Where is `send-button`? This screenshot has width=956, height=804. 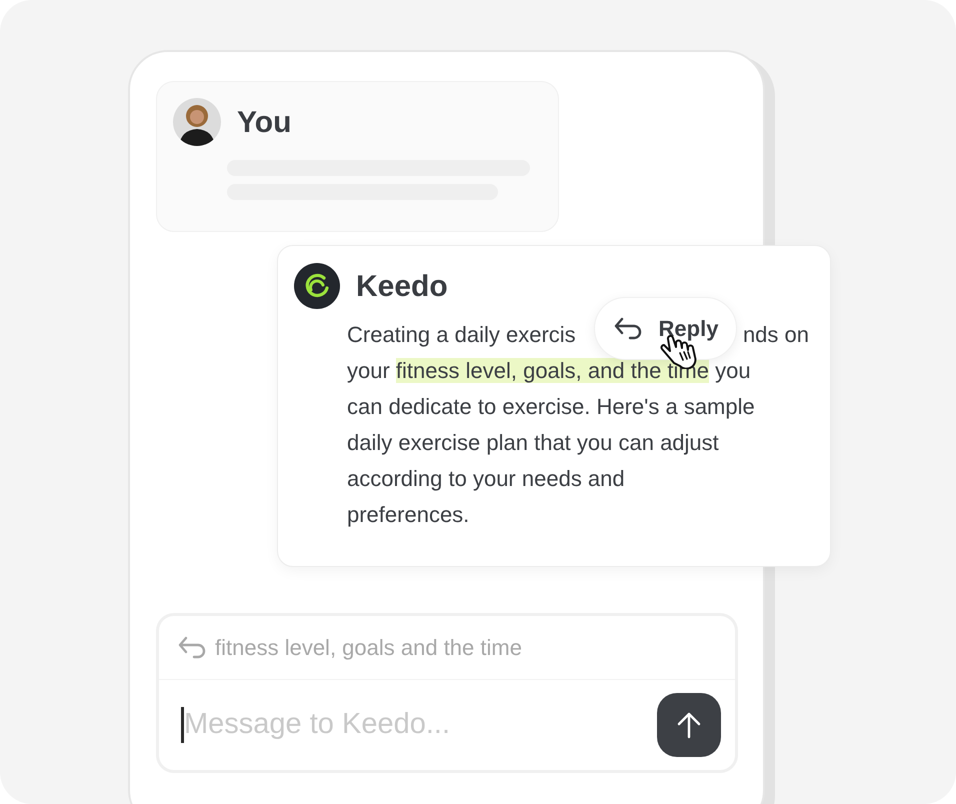
send-button is located at coordinates (689, 725).